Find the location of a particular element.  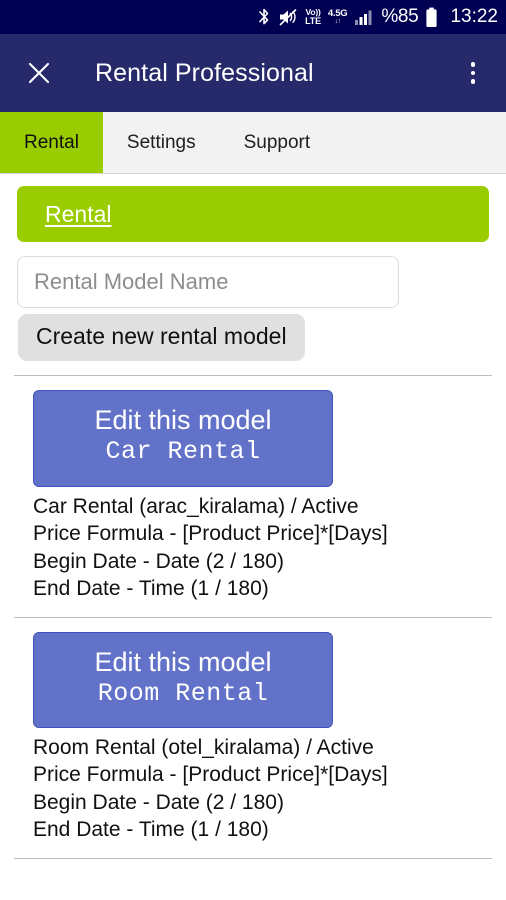

tab-support: Support is located at coordinates (277, 142).